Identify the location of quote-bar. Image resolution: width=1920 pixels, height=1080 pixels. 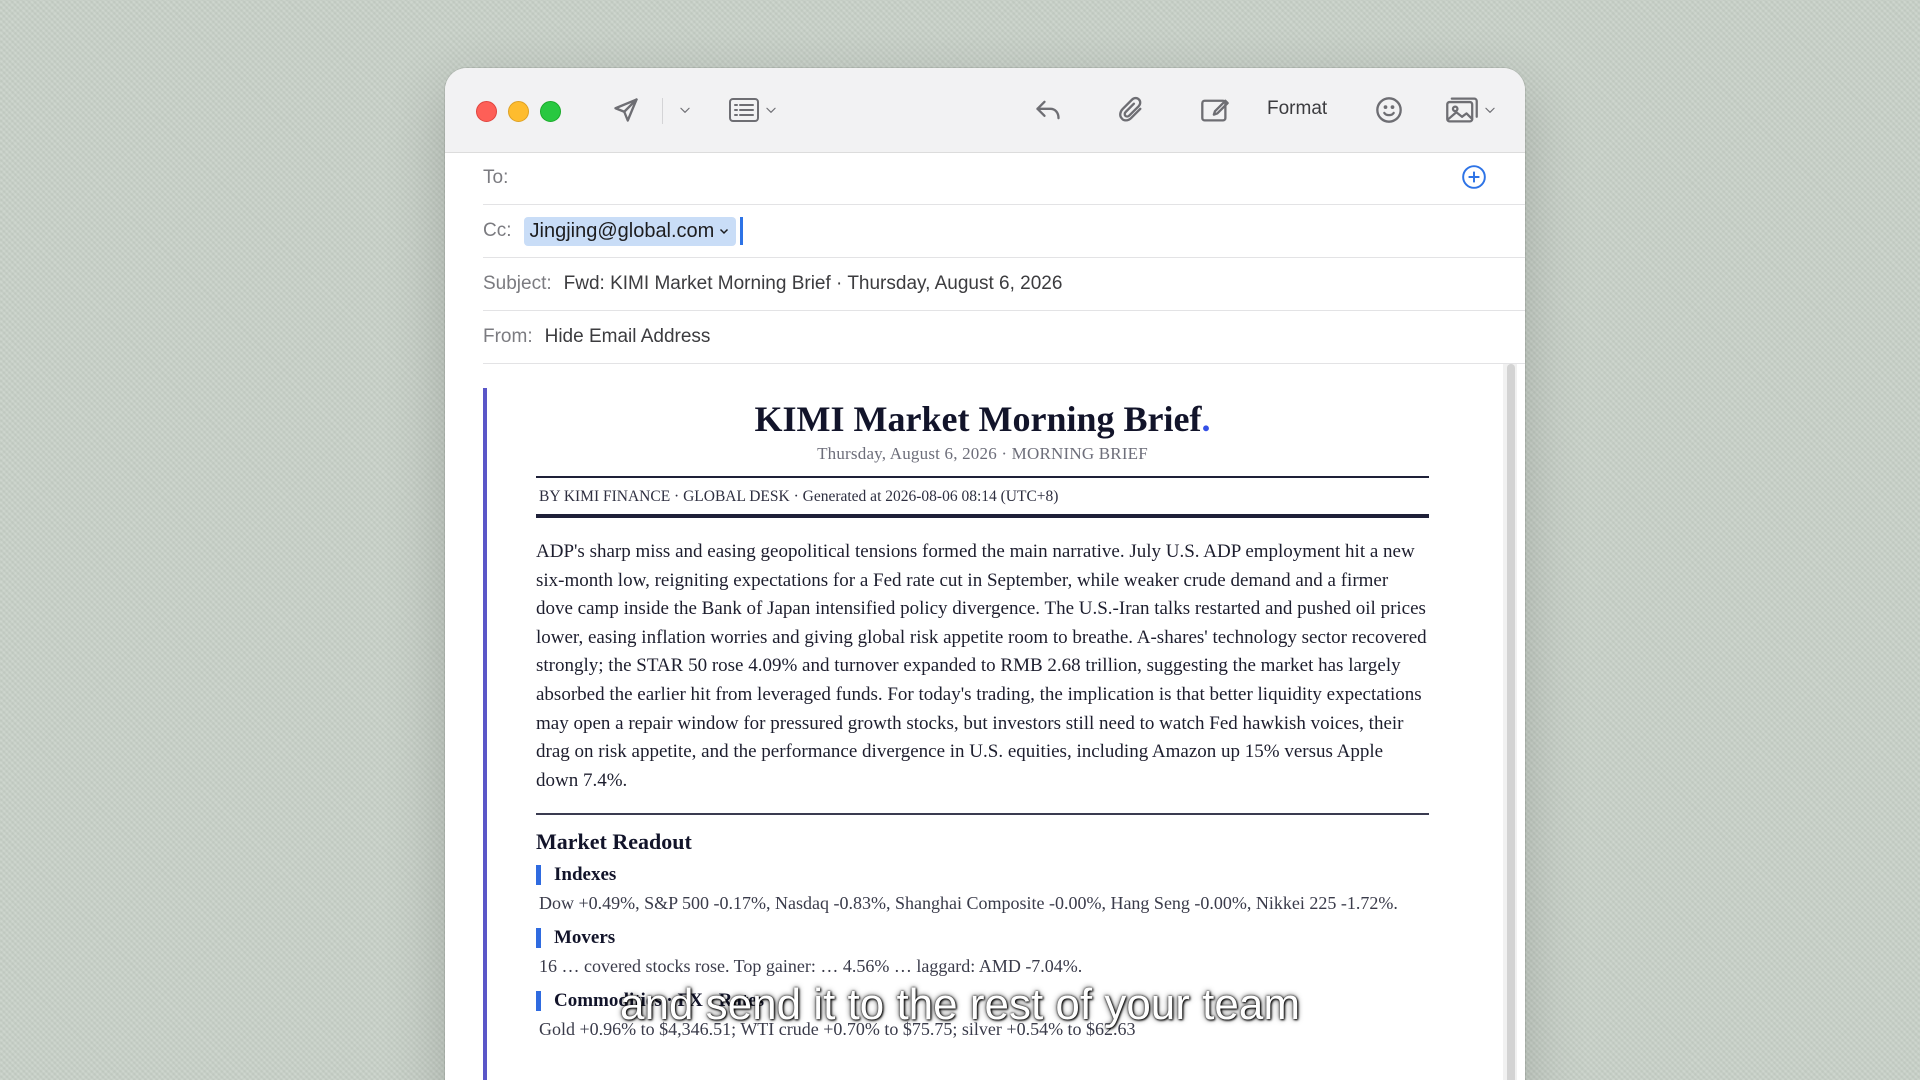
(485, 734).